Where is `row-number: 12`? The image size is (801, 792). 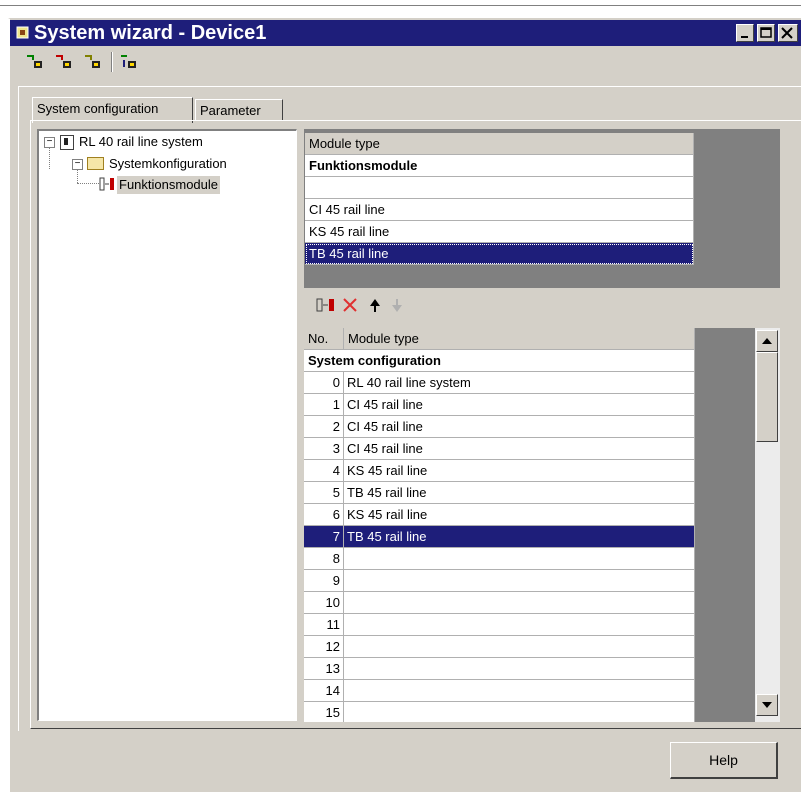
row-number: 12 is located at coordinates (324, 647).